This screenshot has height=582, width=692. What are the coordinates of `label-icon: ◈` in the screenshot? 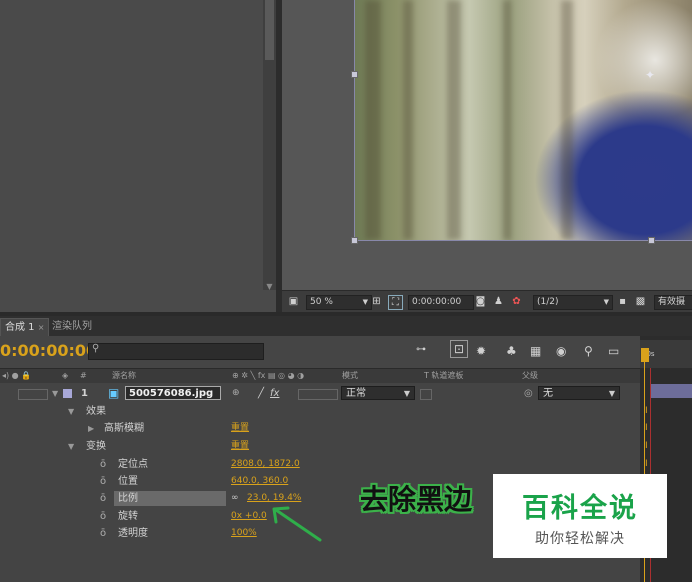 It's located at (65, 375).